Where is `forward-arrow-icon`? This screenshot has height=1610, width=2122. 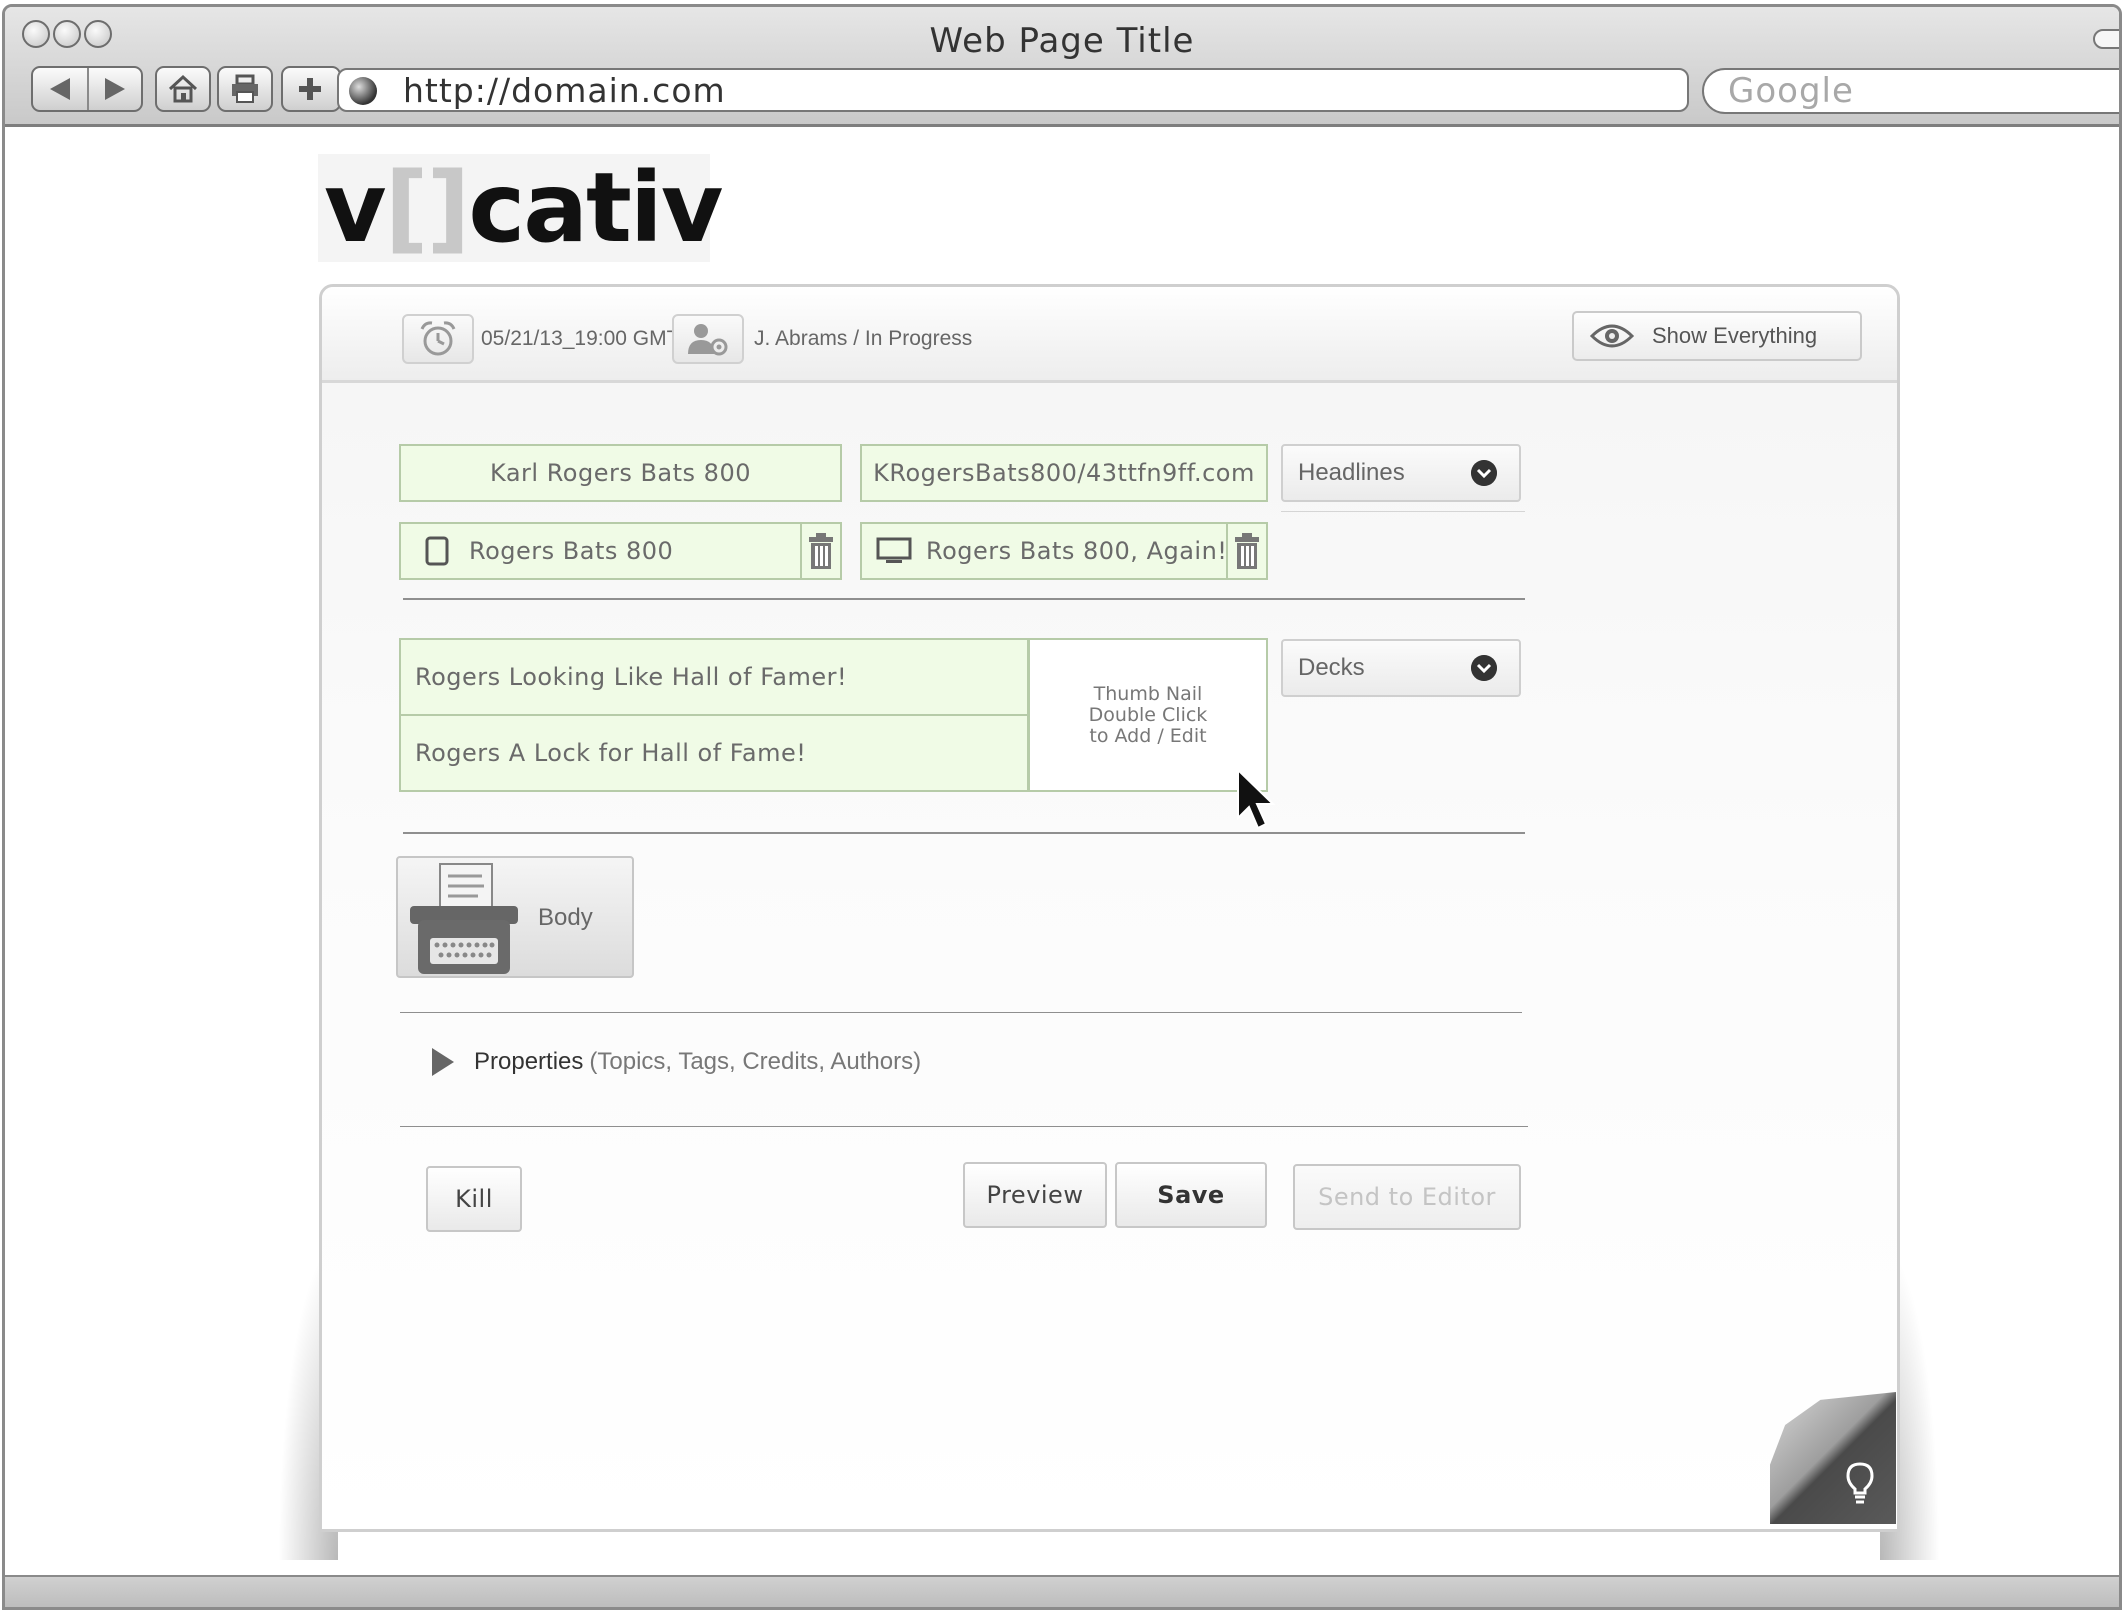 forward-arrow-icon is located at coordinates (115, 89).